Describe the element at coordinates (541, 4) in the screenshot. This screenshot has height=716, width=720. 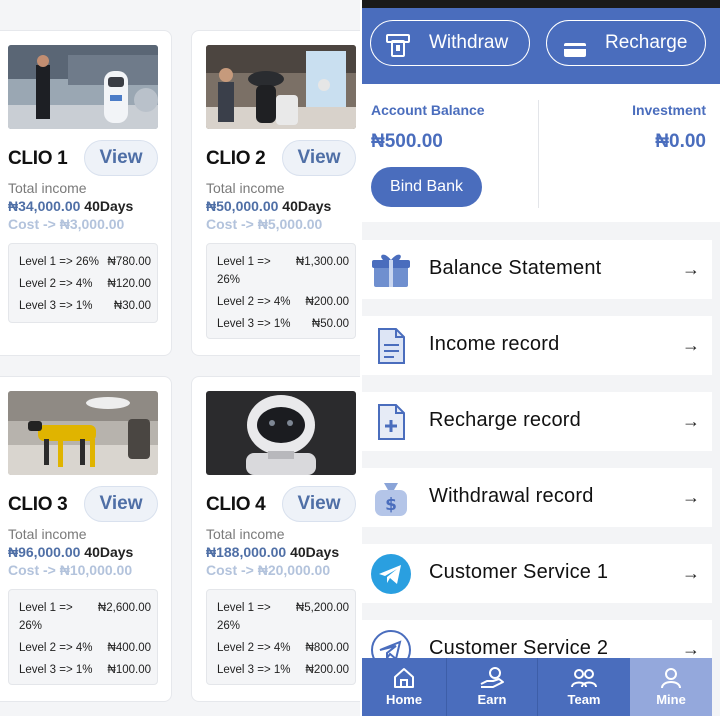
I see `status-strip` at that location.